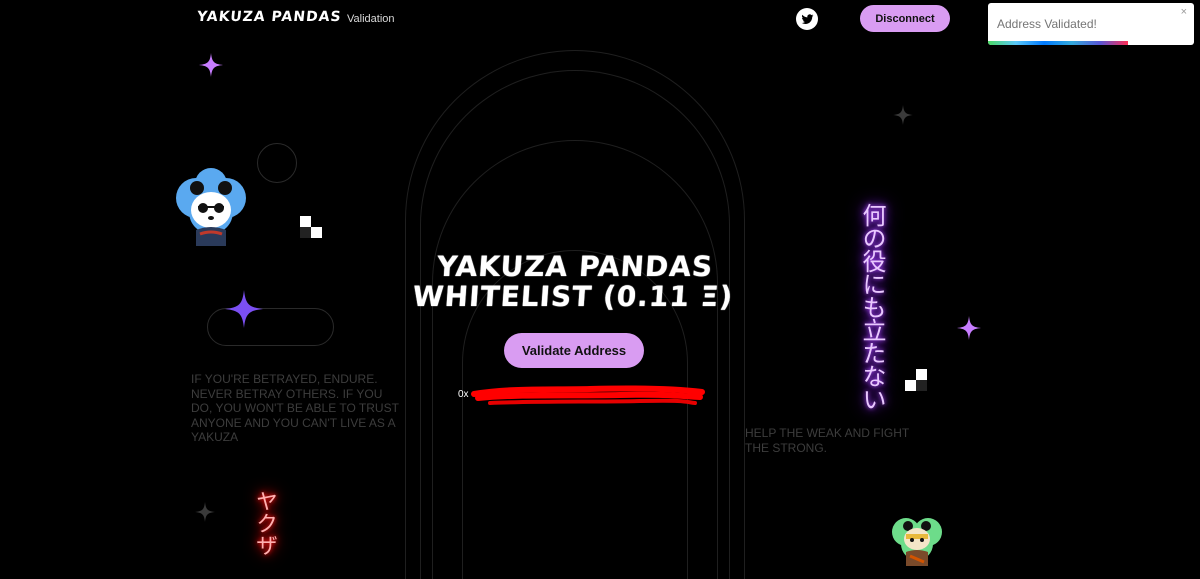  Describe the element at coordinates (574, 350) in the screenshot. I see `validate-address-button: Validate Address` at that location.